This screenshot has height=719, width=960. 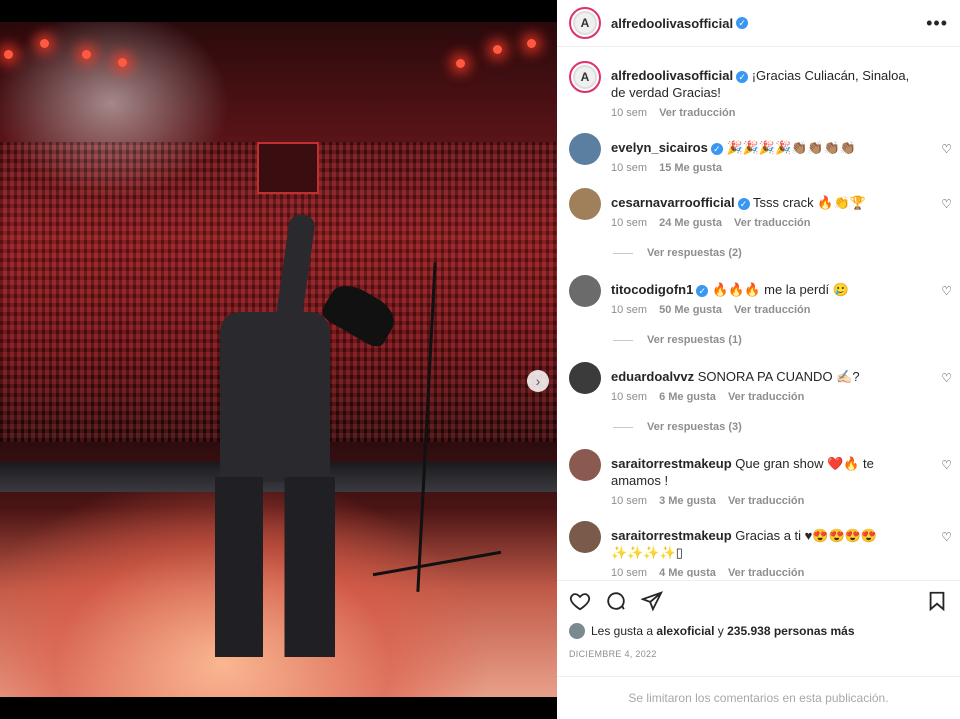 I want to click on comment-text: titocodigofn1 ✓ 🔥🔥🔥 me la perdí 🥲, so click(x=779, y=286).